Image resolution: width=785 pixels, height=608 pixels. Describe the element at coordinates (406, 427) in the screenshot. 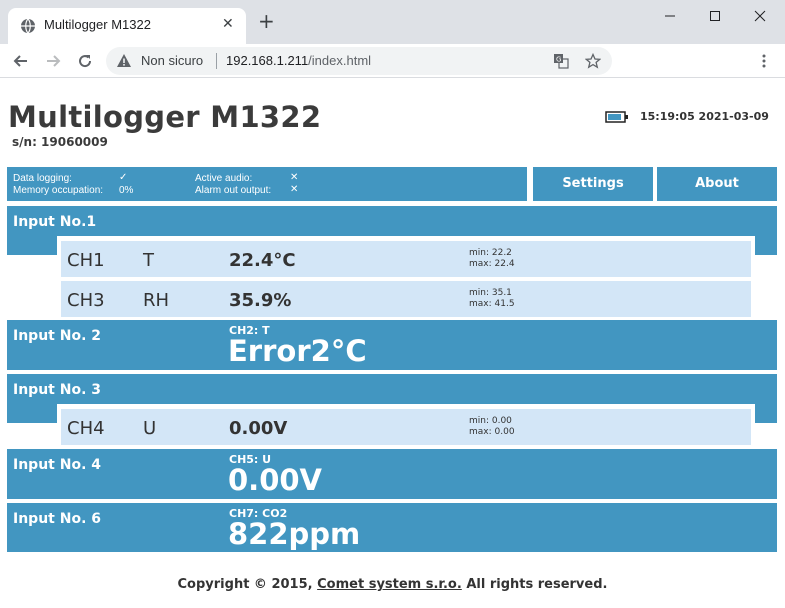

I see `channel-row-ch4: CH4 U 0.00V min: 0.00 max: 0.00` at that location.